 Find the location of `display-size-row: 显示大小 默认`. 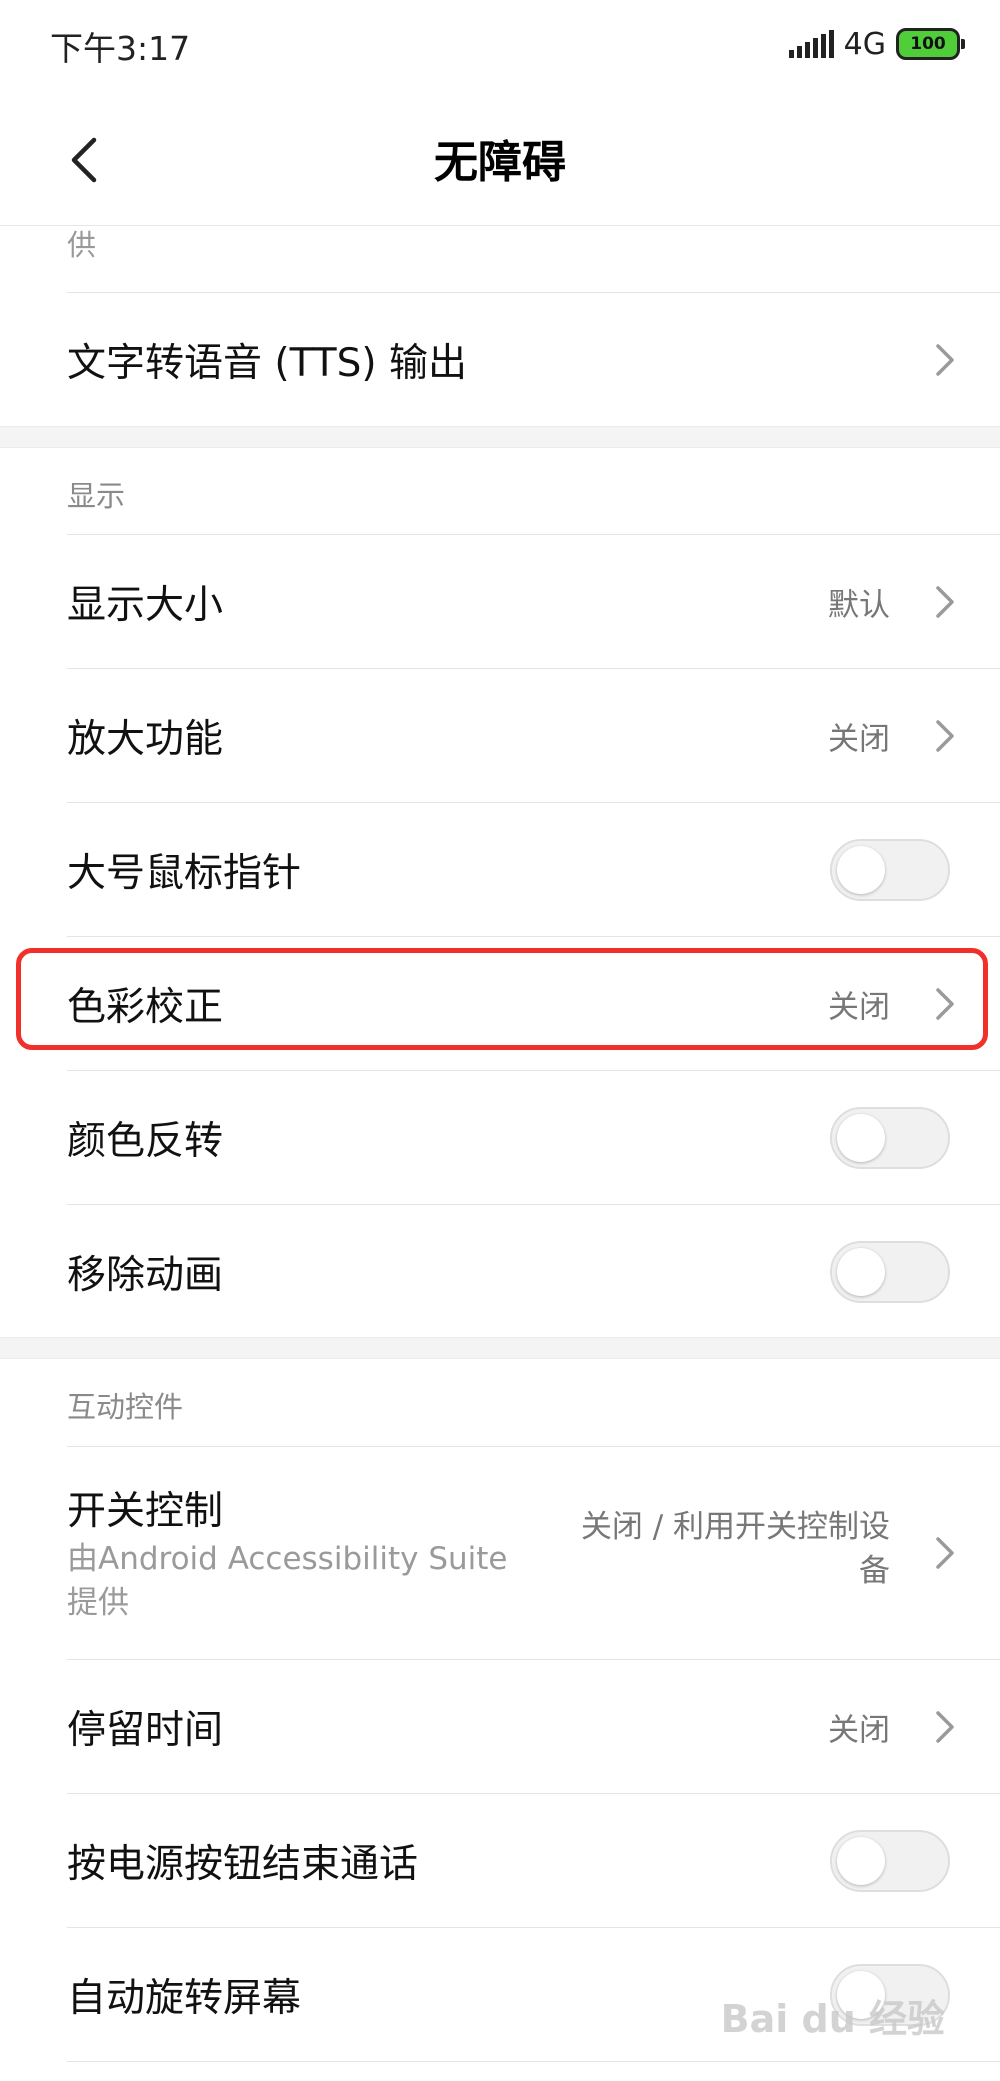

display-size-row: 显示大小 默认 is located at coordinates (500, 601).